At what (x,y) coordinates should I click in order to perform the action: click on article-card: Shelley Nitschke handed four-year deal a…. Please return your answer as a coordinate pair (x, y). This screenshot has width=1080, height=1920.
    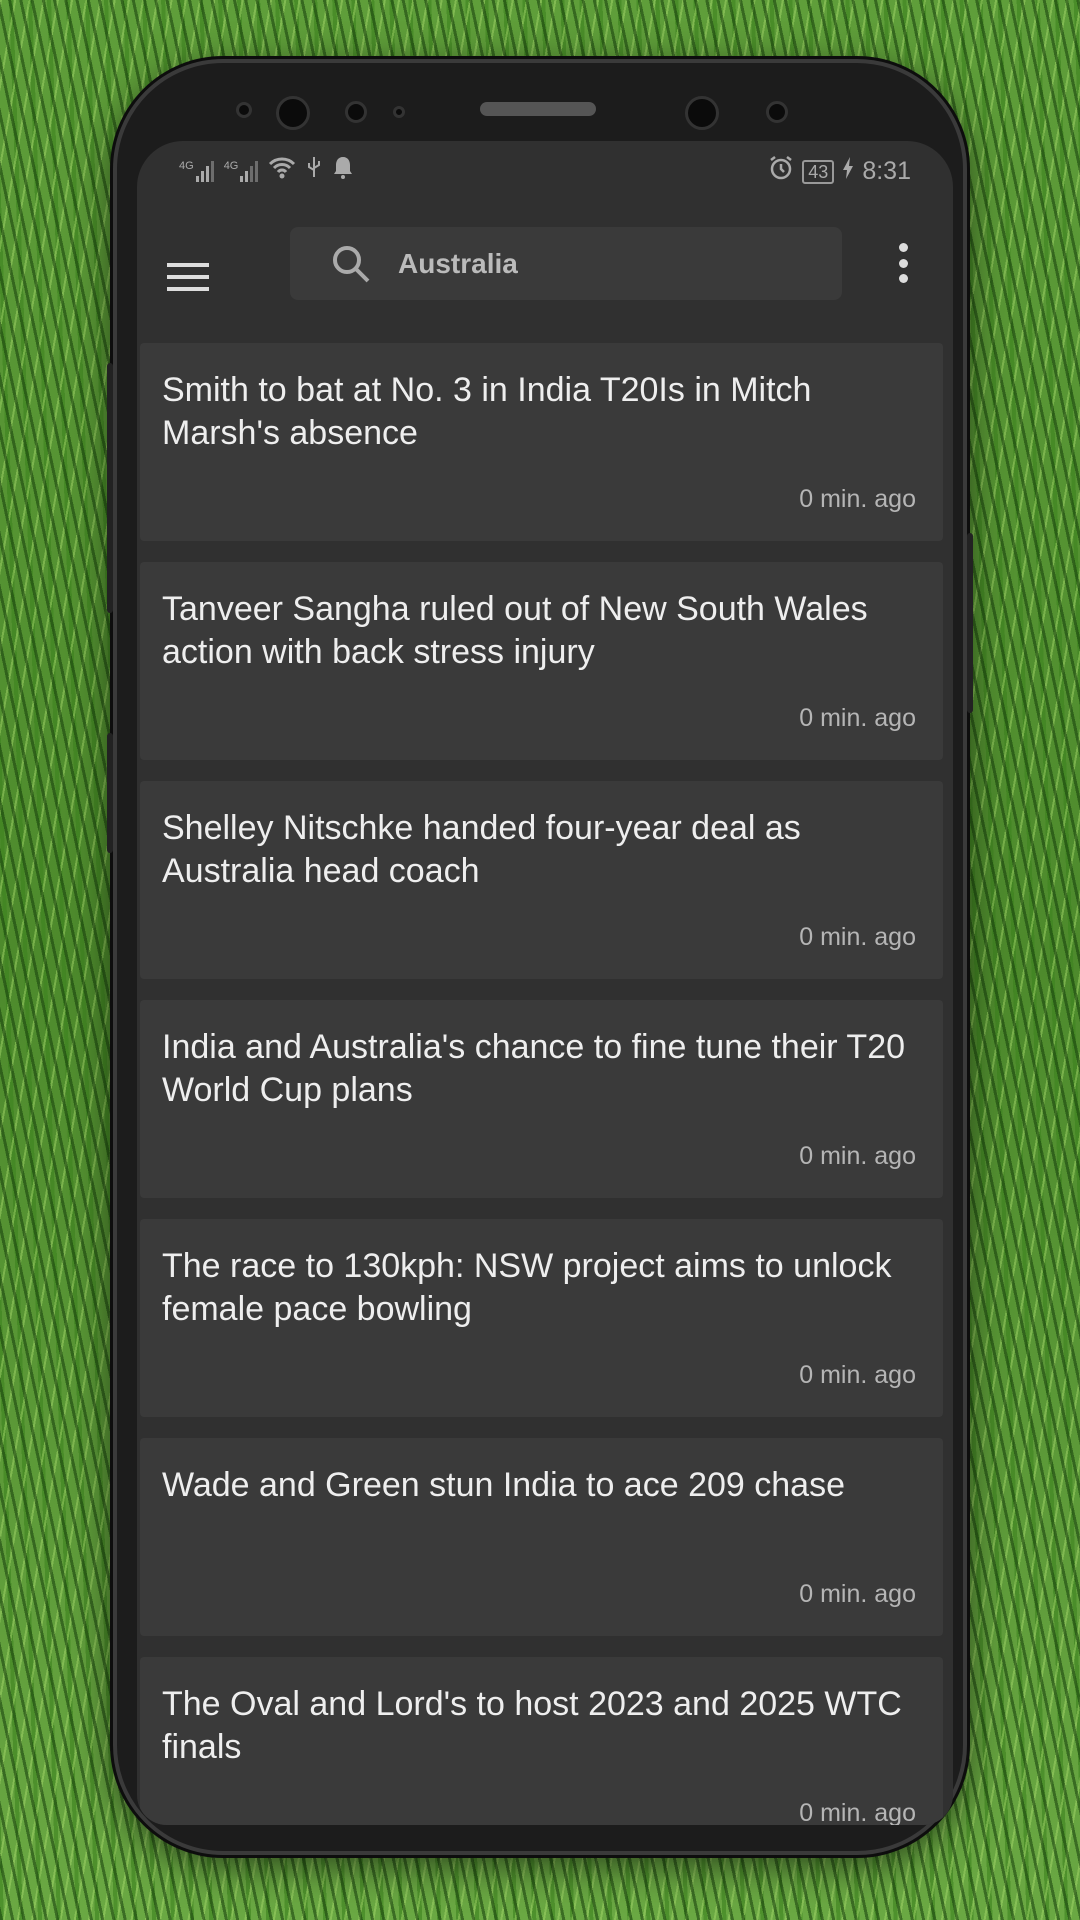
    Looking at the image, I should click on (541, 880).